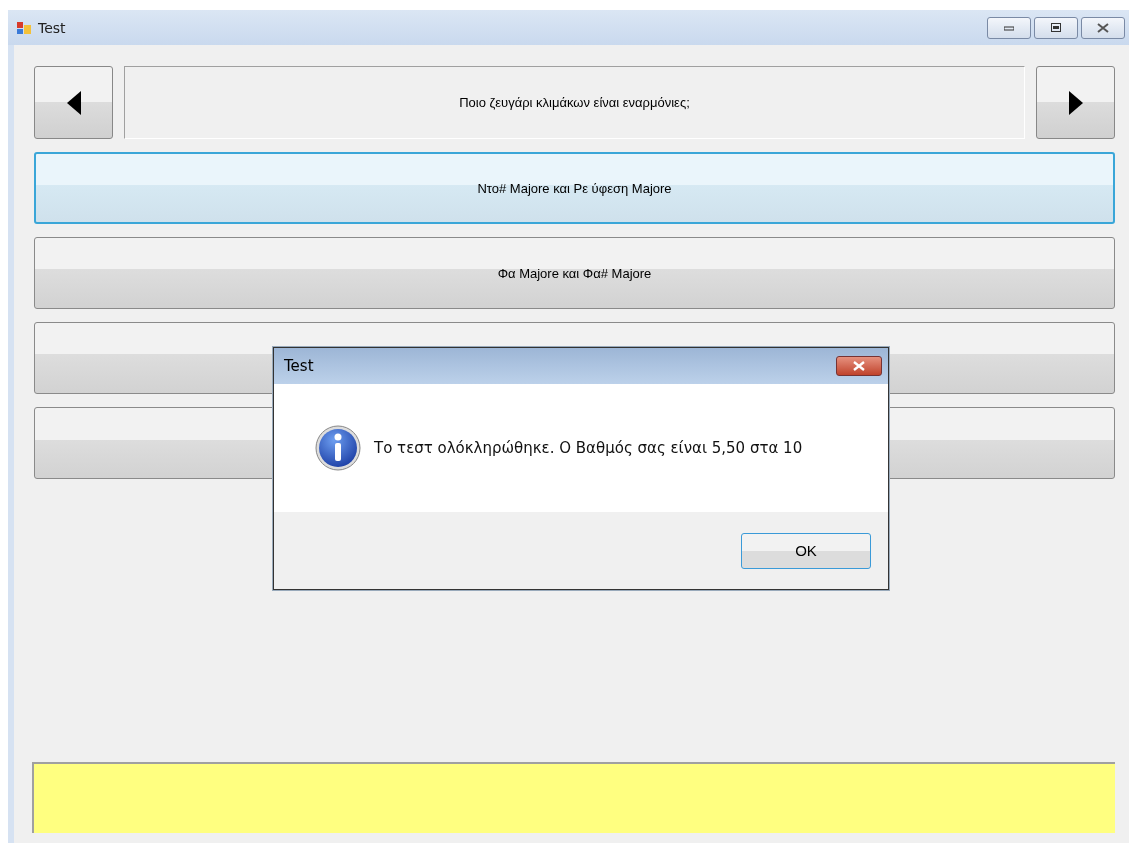  I want to click on maximize-button, so click(1056, 27).